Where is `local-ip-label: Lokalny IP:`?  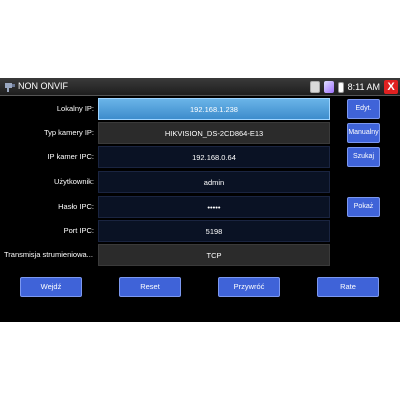
local-ip-label: Lokalny IP: is located at coordinates (75, 108).